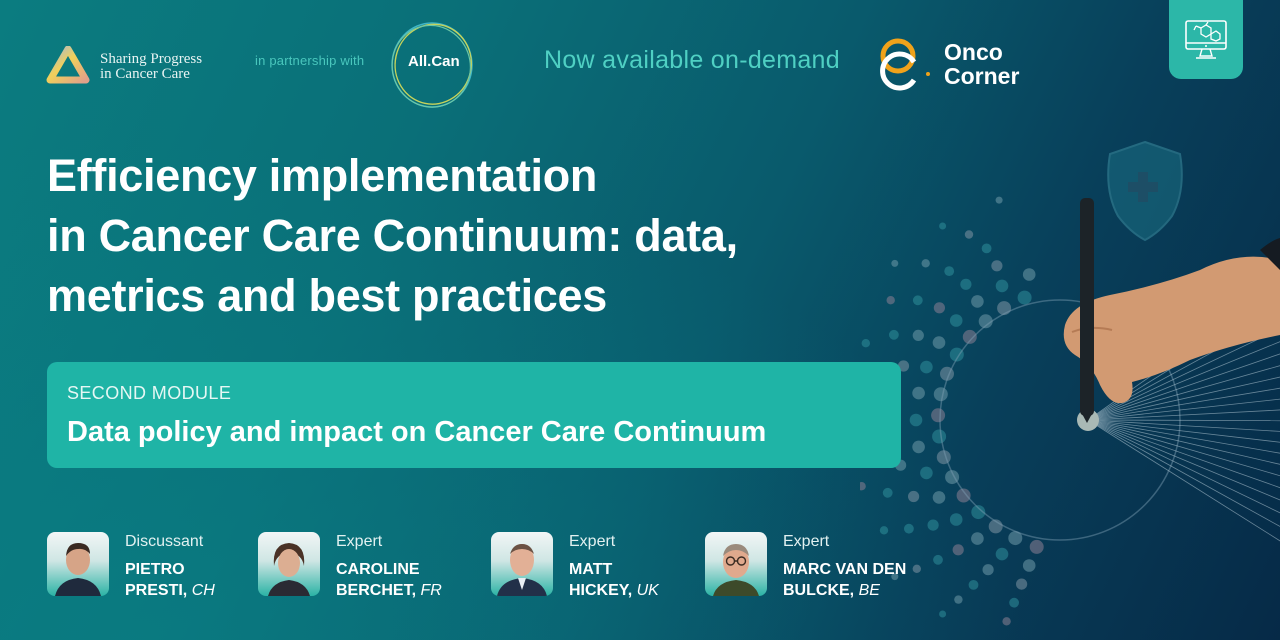 This screenshot has width=1280, height=640. What do you see at coordinates (374, 590) in the screenshot?
I see `speaker-last-name: BERCHET` at bounding box center [374, 590].